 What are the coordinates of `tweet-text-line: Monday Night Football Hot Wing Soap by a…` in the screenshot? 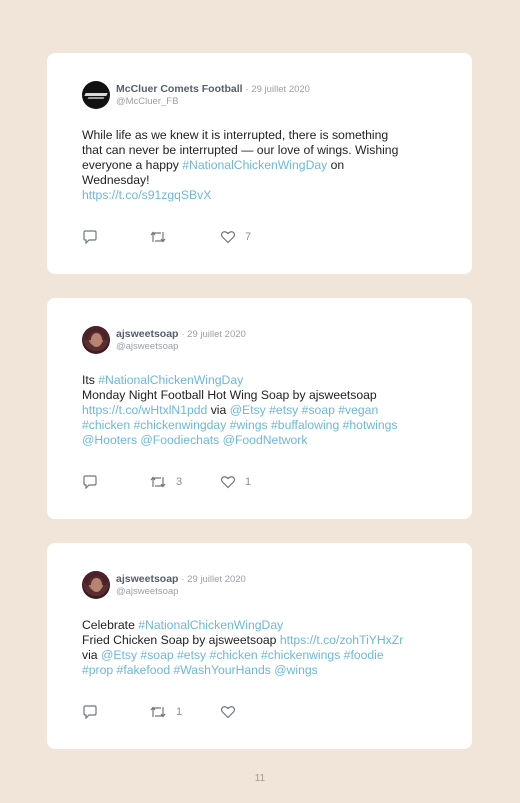 It's located at (262, 395).